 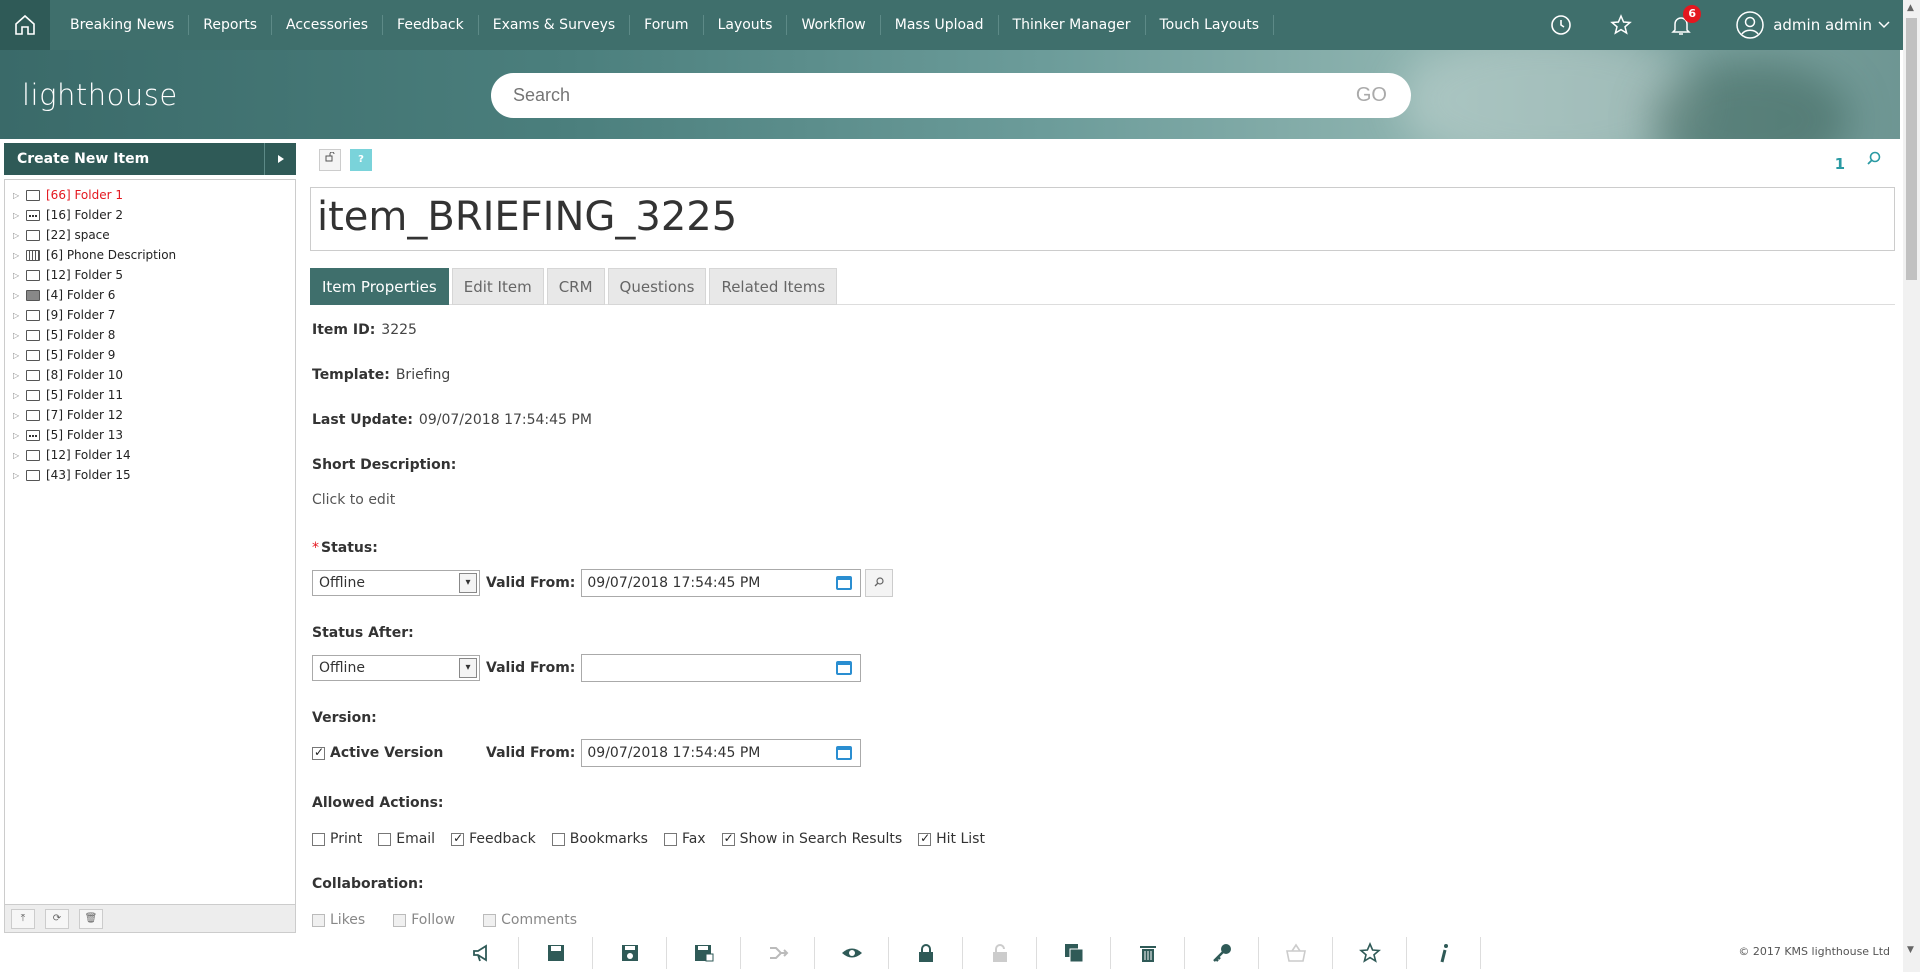 What do you see at coordinates (497, 286) in the screenshot?
I see `tab-edit-item: Edit Item` at bounding box center [497, 286].